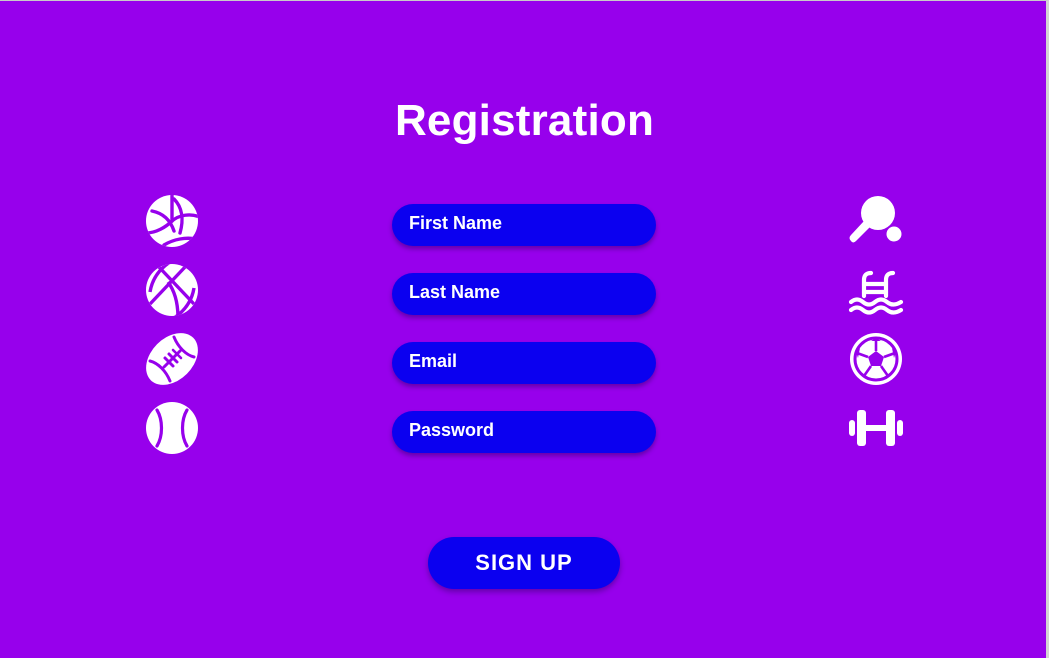 This screenshot has width=1052, height=661. I want to click on volleyball-icon, so click(172, 221).